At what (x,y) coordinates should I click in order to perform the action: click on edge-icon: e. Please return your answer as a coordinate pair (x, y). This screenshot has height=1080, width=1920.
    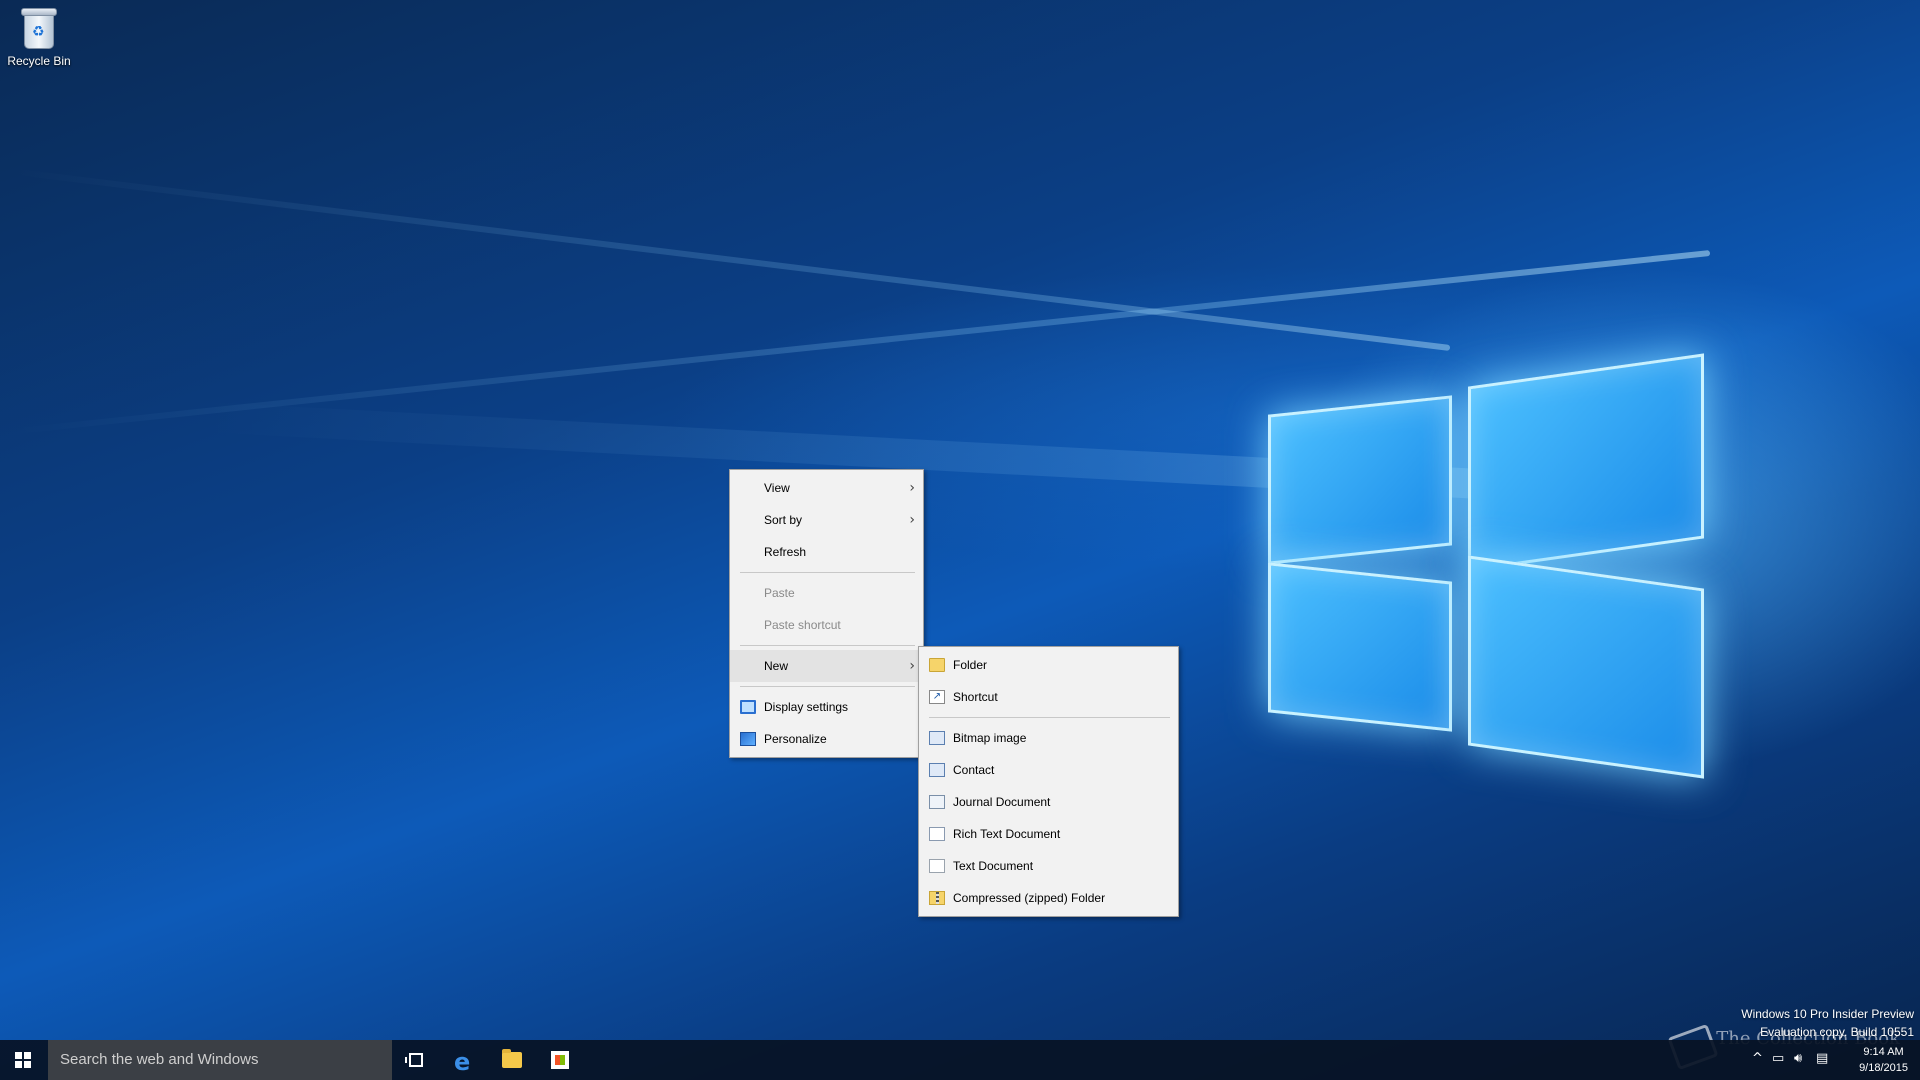
    Looking at the image, I should click on (462, 1062).